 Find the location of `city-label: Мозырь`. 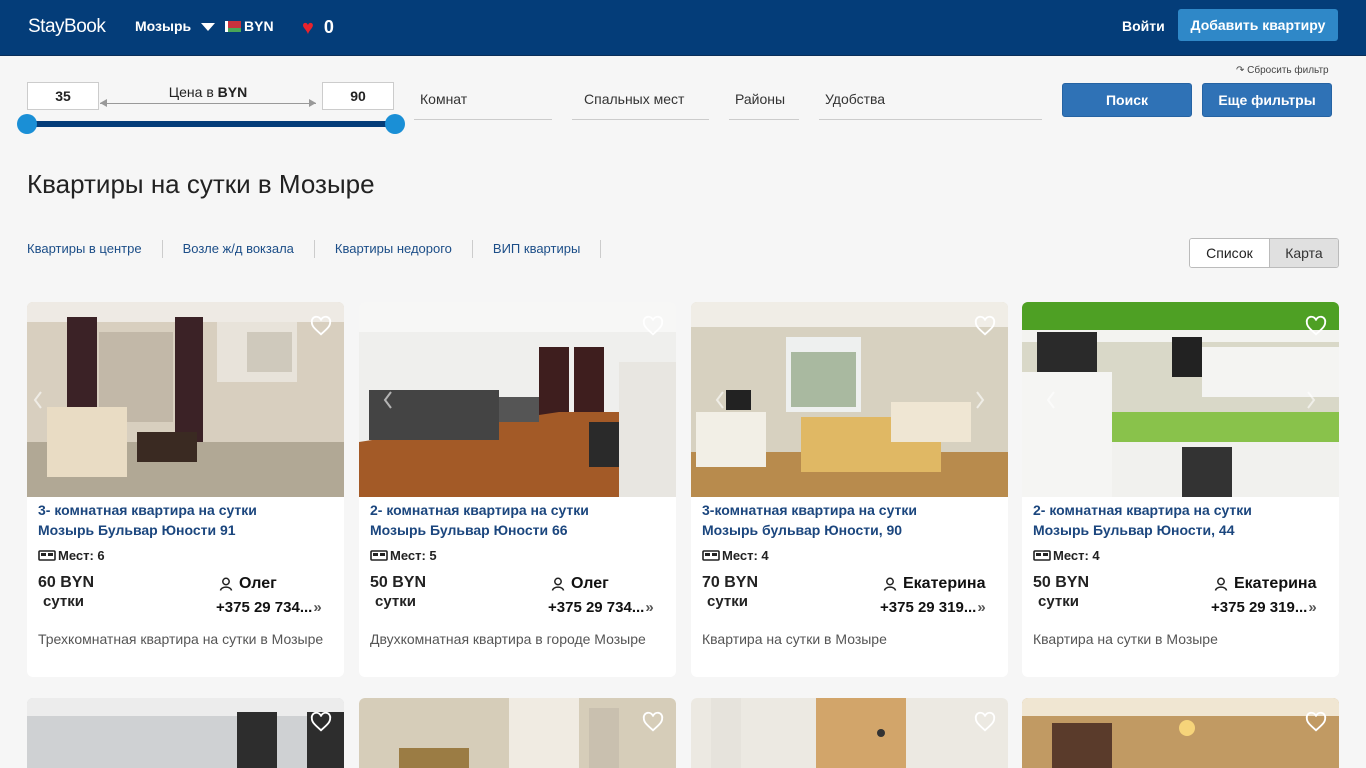

city-label: Мозырь is located at coordinates (163, 26).